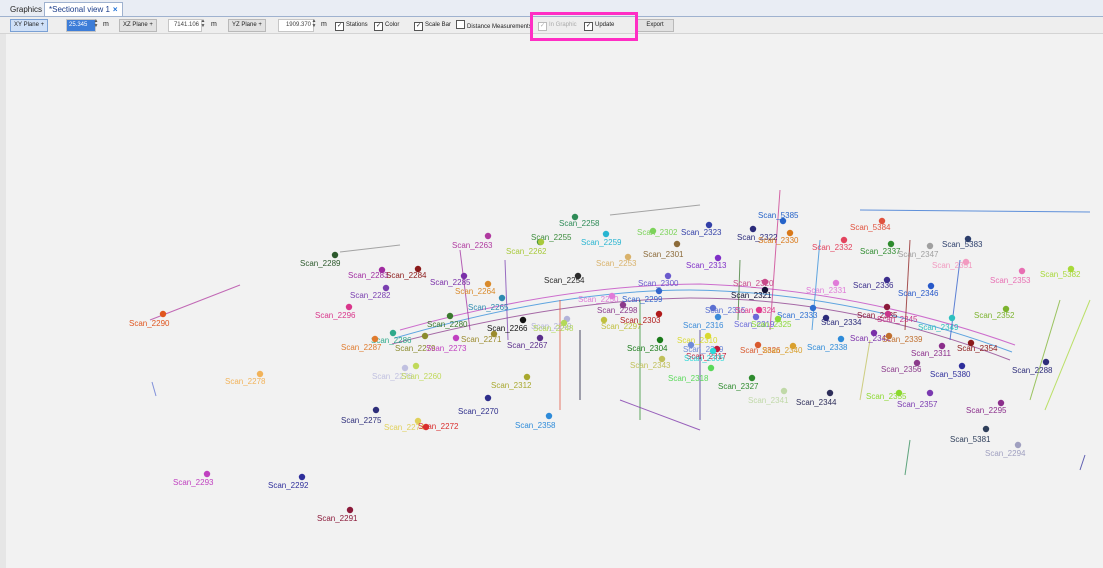  I want to click on scan-station: Scan_2292, so click(288, 481).